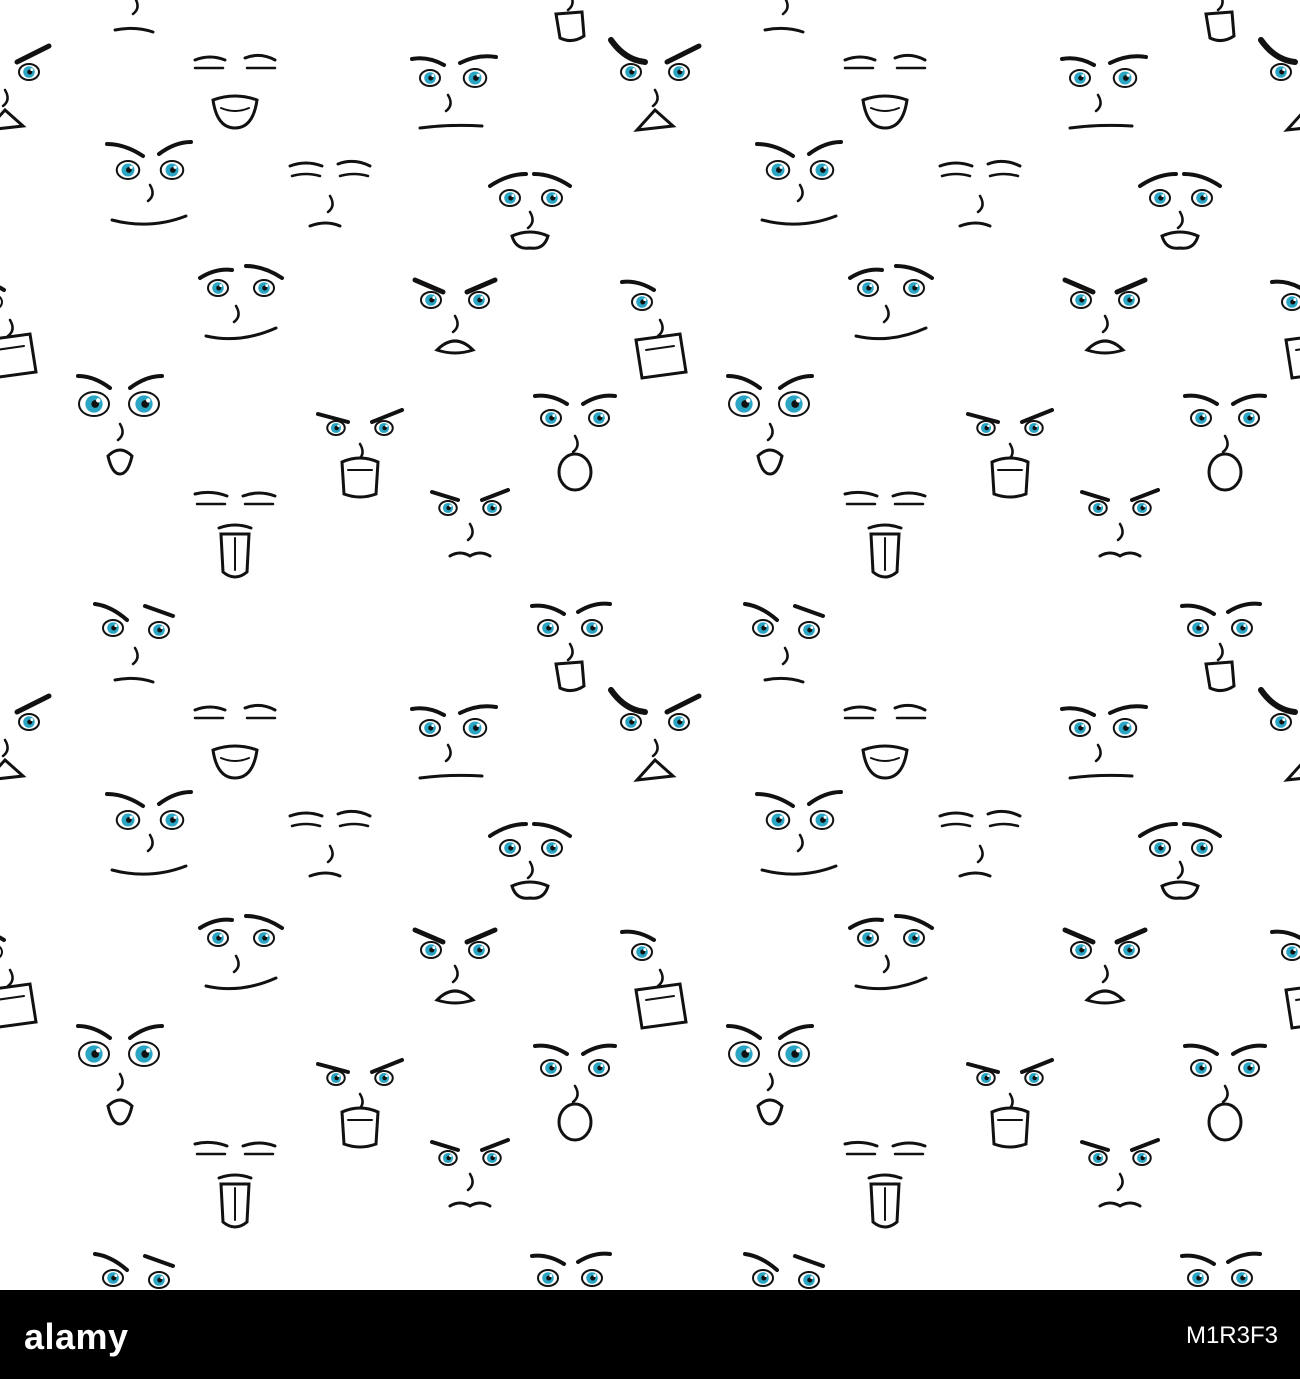  Describe the element at coordinates (1231, 1335) in the screenshot. I see `image-code: M1R3F3` at that location.